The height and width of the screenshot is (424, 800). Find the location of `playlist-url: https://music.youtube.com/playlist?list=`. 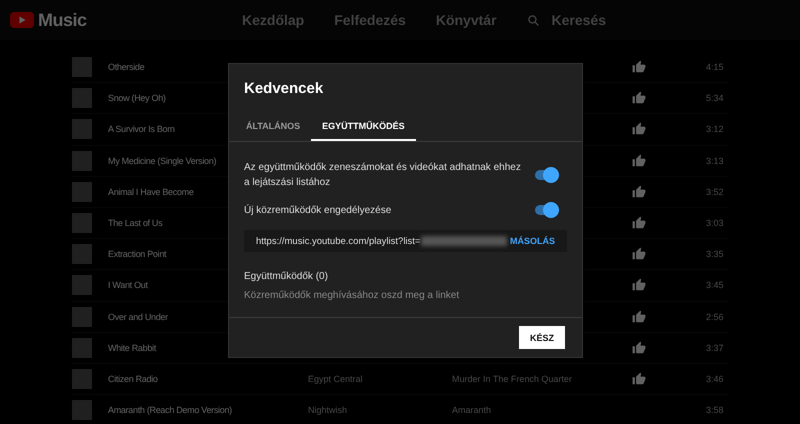

playlist-url: https://music.youtube.com/playlist?list= is located at coordinates (338, 241).